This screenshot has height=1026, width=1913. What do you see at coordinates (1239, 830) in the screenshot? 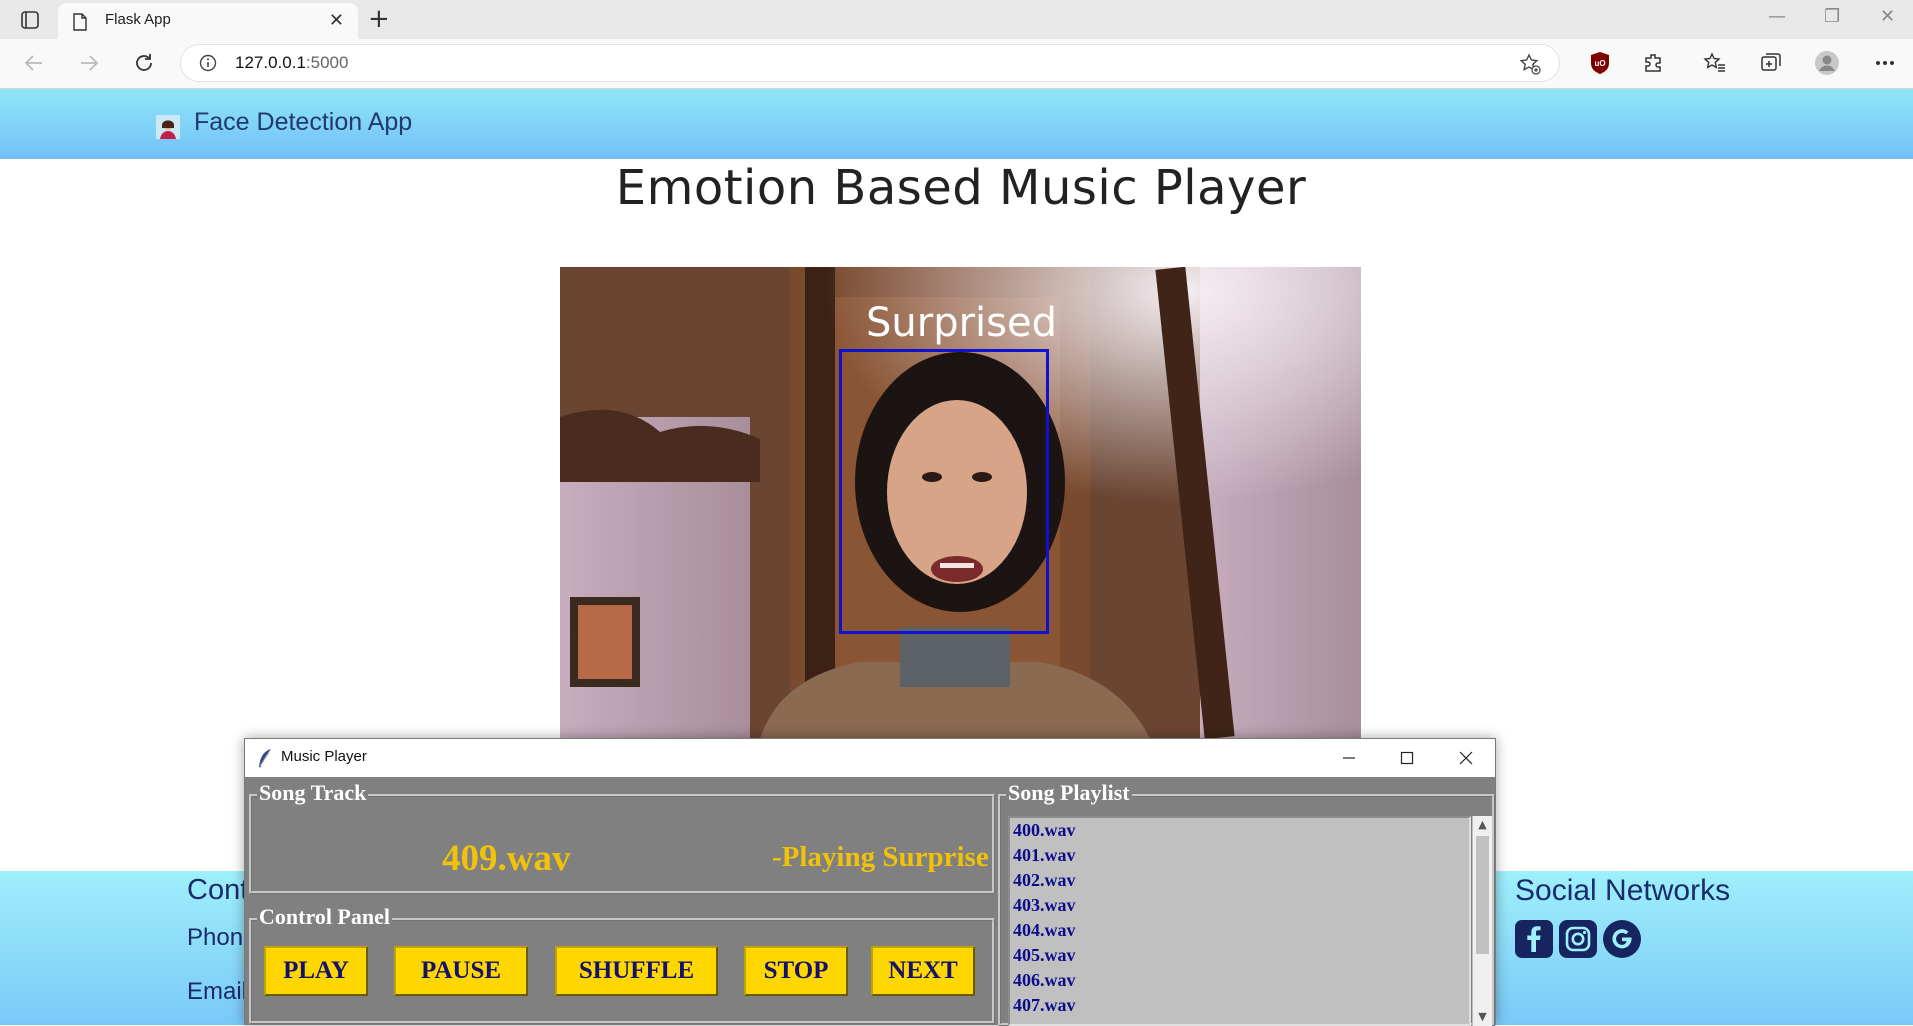
I see `playlist-item: 400.wav` at bounding box center [1239, 830].